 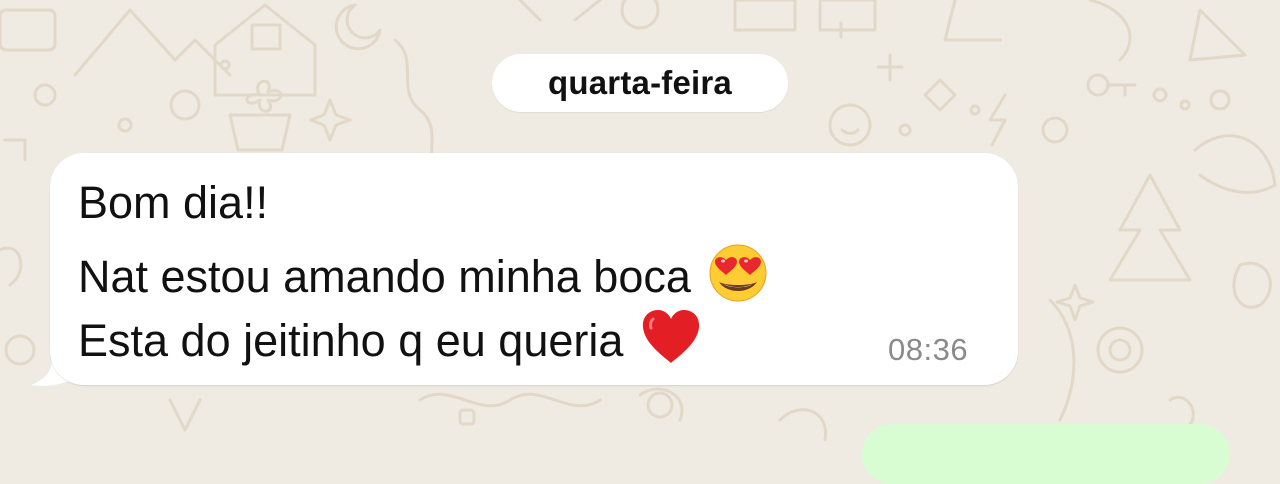 I want to click on message-line: Esta do jeitinho q eu queria, so click(x=389, y=340).